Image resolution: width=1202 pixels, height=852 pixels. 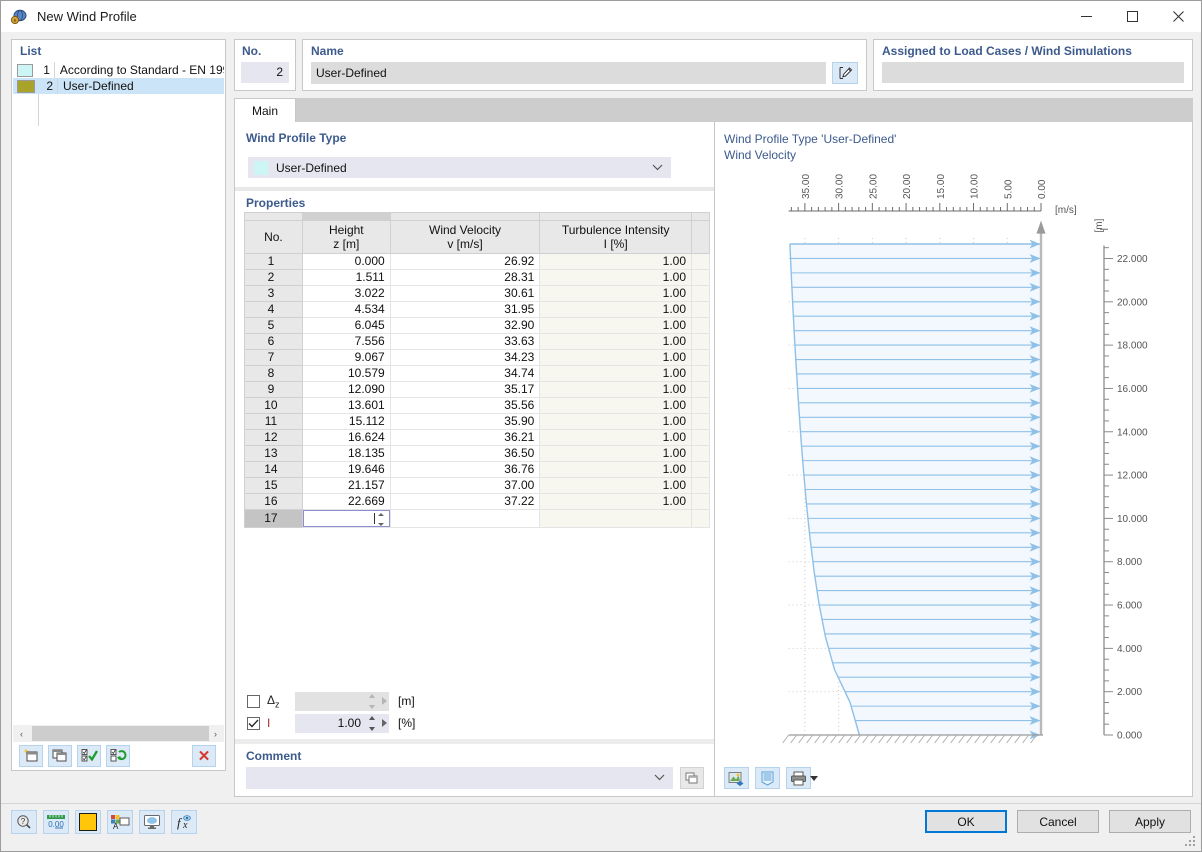 I want to click on table-row: 9 12.090 35.17 1.00, so click(x=477, y=389).